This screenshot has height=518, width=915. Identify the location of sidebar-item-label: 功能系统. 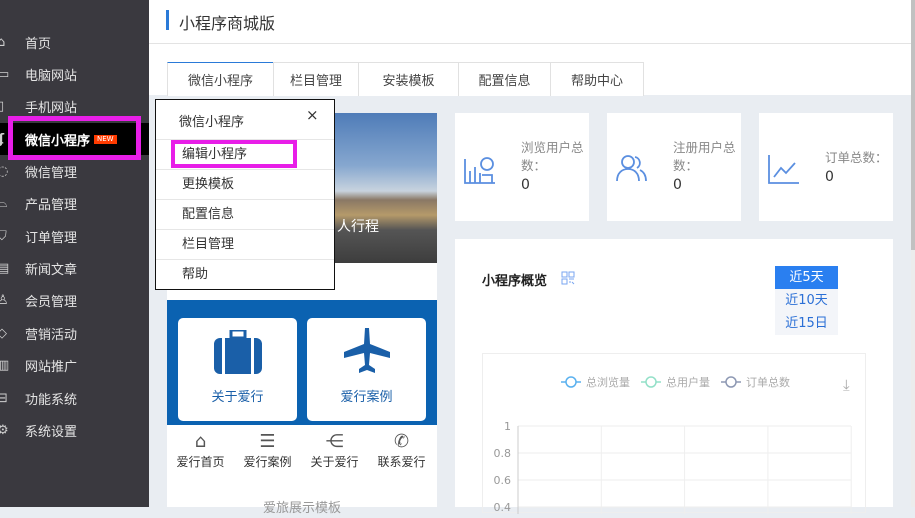
(51, 400).